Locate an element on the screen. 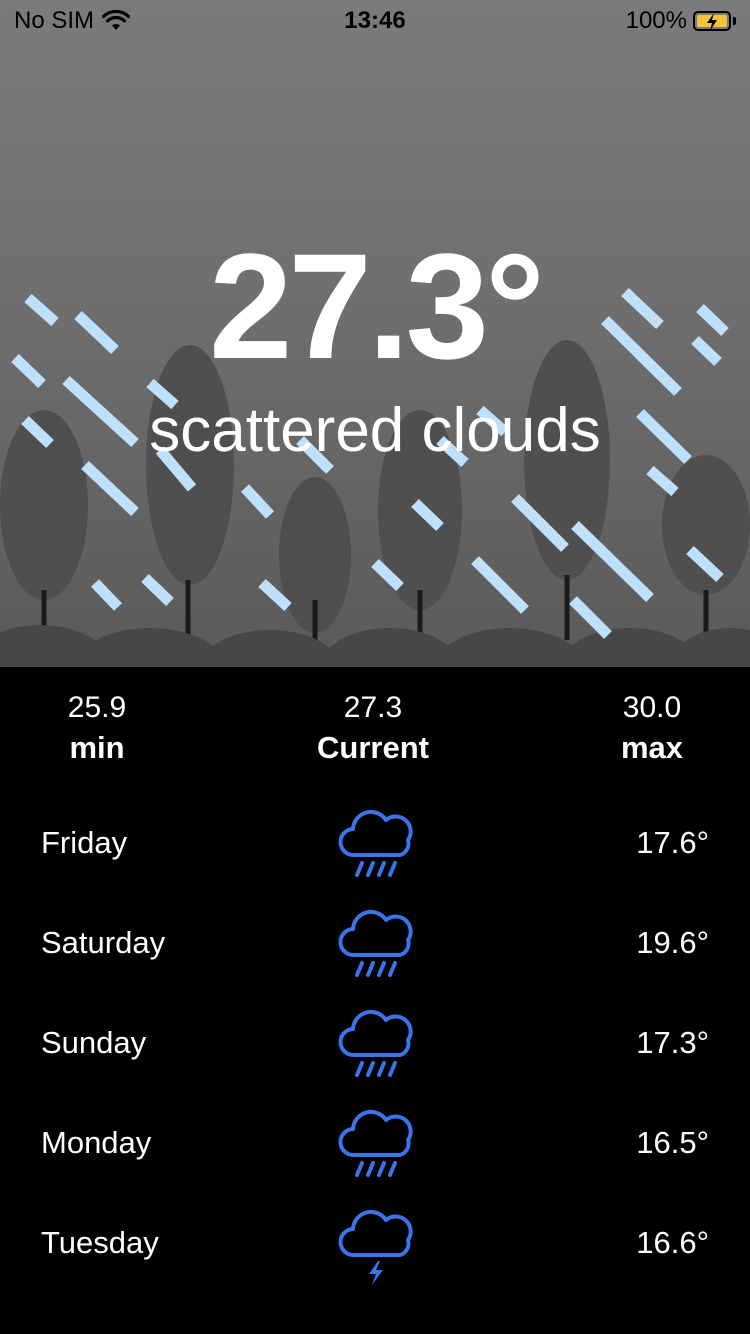  forecast-temperature: 19.6° is located at coordinates (672, 942).